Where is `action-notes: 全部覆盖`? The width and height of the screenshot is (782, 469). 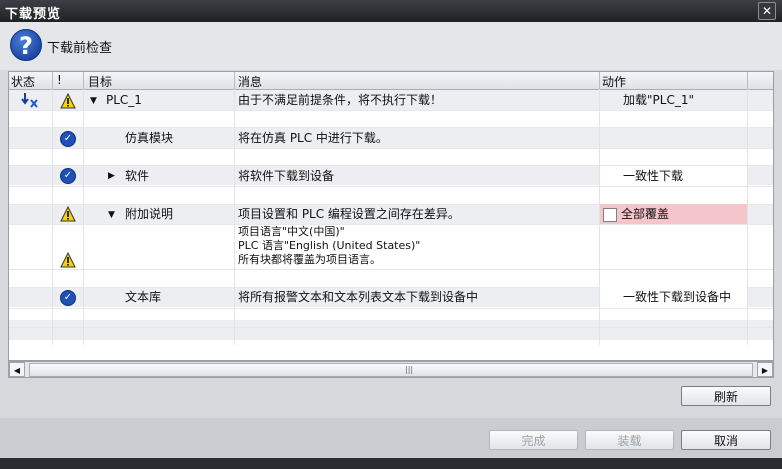 action-notes: 全部覆盖 is located at coordinates (645, 214).